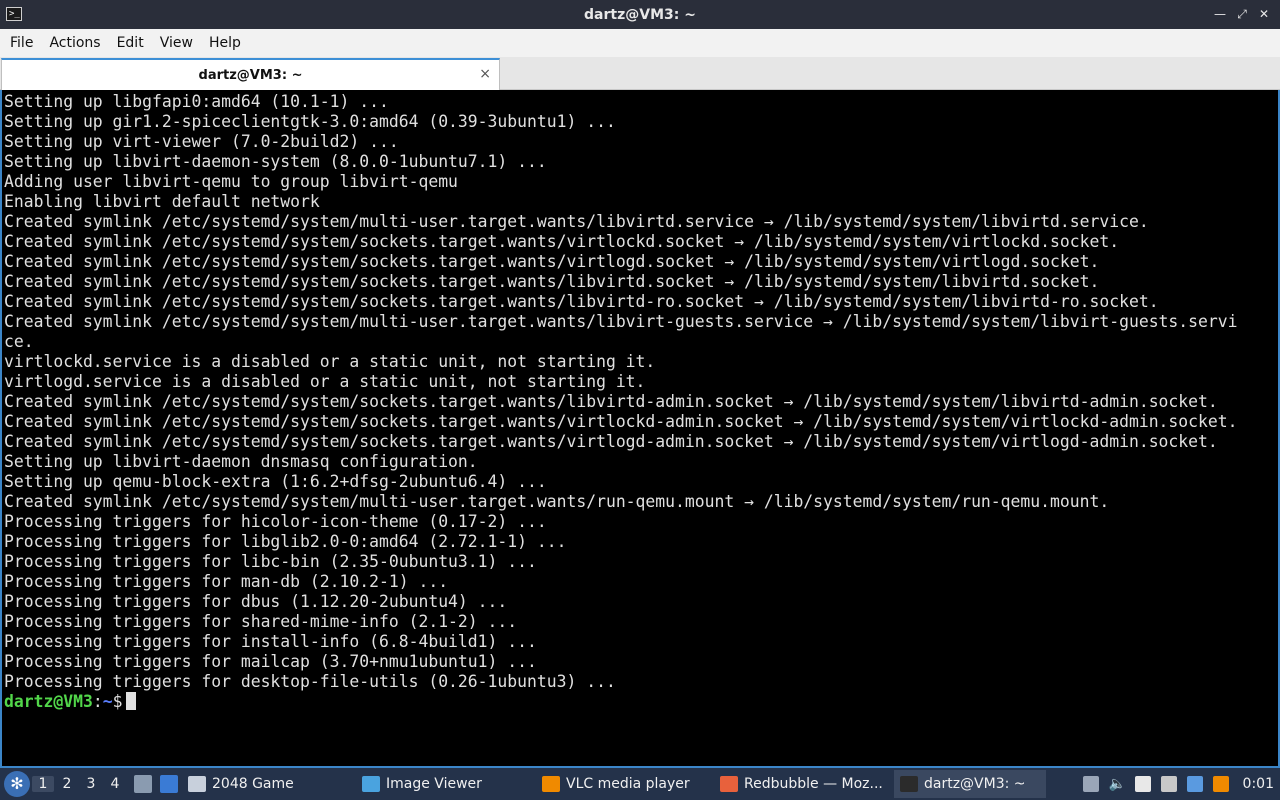  I want to click on taskbar-button: dartz@VM3: ~, so click(970, 784).